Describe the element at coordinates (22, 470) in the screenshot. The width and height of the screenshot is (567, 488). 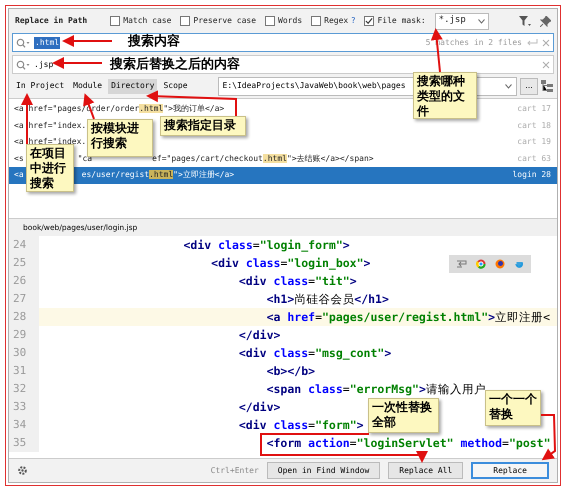
I see `settings-icon` at that location.